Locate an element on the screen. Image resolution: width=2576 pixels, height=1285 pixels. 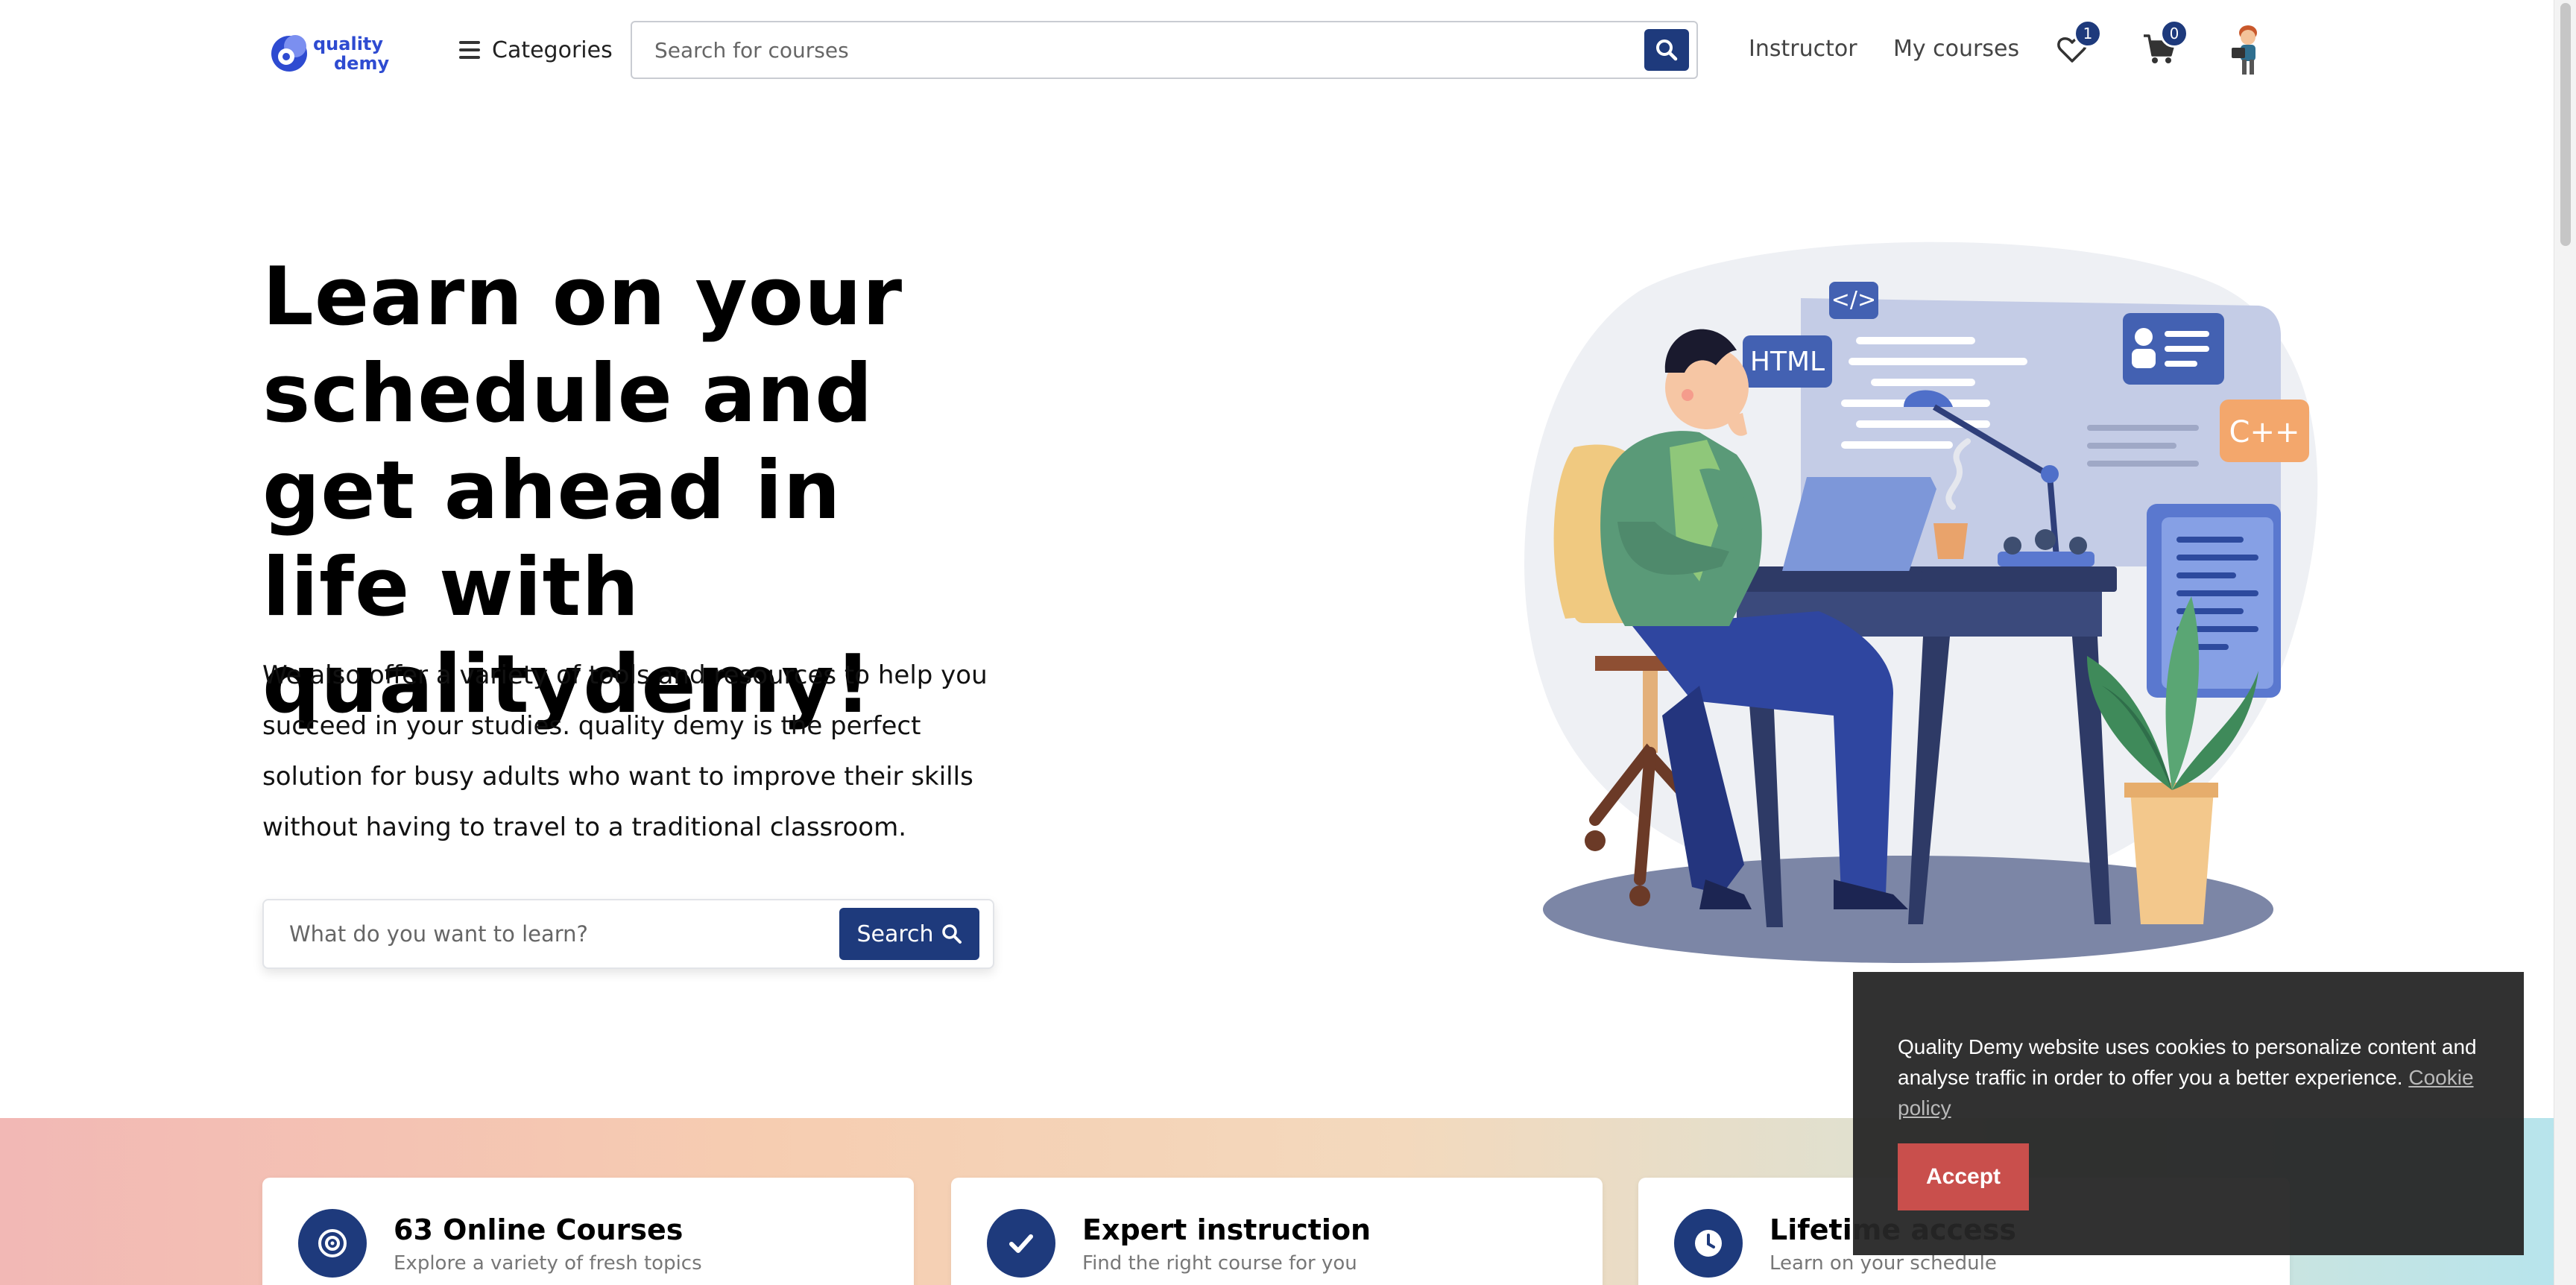
menu-icon is located at coordinates (469, 50).